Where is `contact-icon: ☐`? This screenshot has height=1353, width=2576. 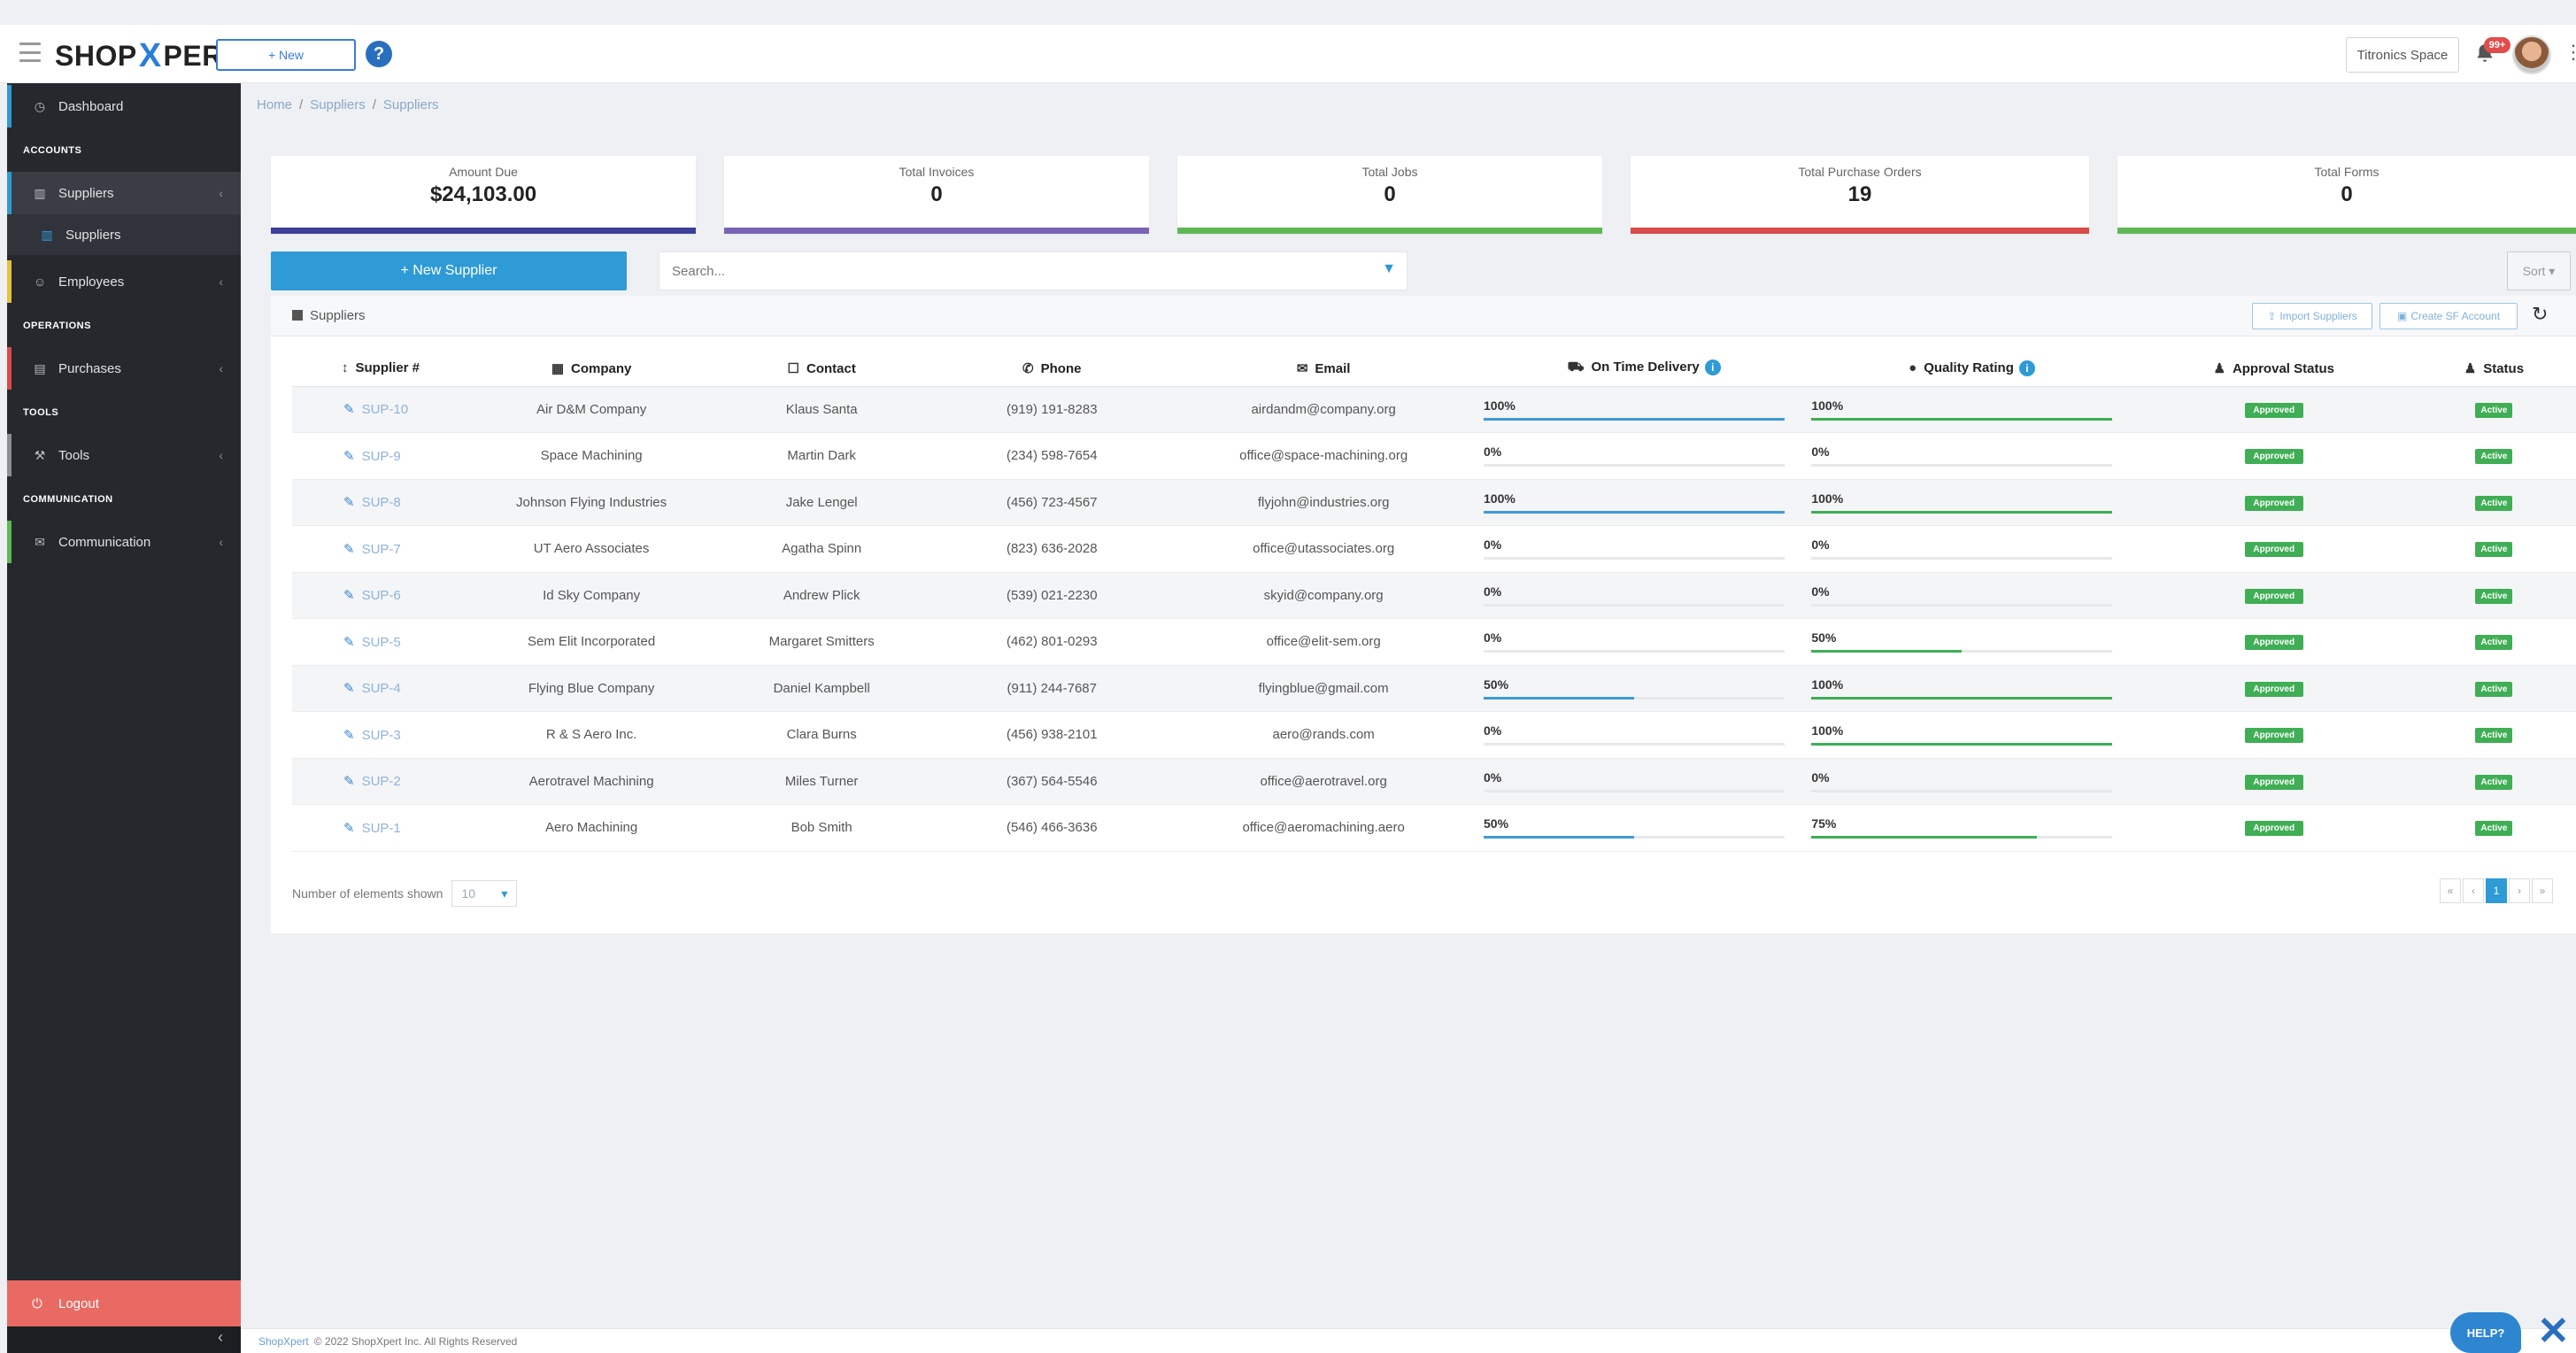 contact-icon: ☐ is located at coordinates (793, 368).